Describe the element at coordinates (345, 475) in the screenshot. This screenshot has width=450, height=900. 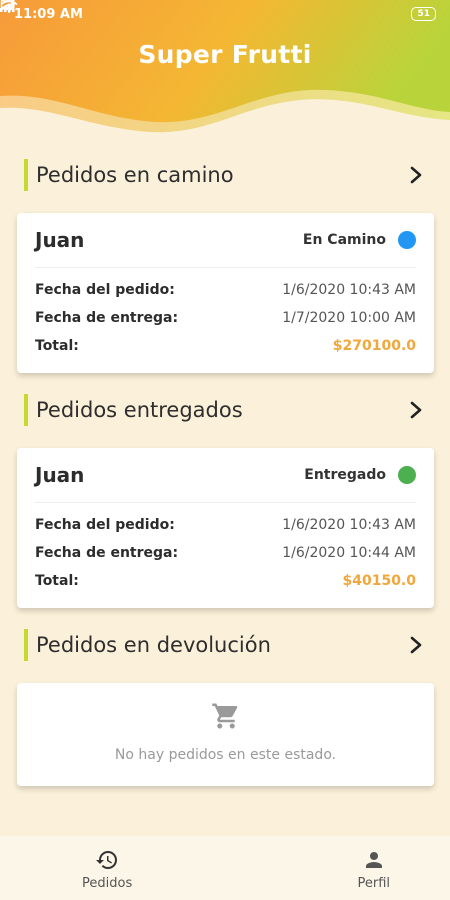
I see `status-label: Entregado` at that location.